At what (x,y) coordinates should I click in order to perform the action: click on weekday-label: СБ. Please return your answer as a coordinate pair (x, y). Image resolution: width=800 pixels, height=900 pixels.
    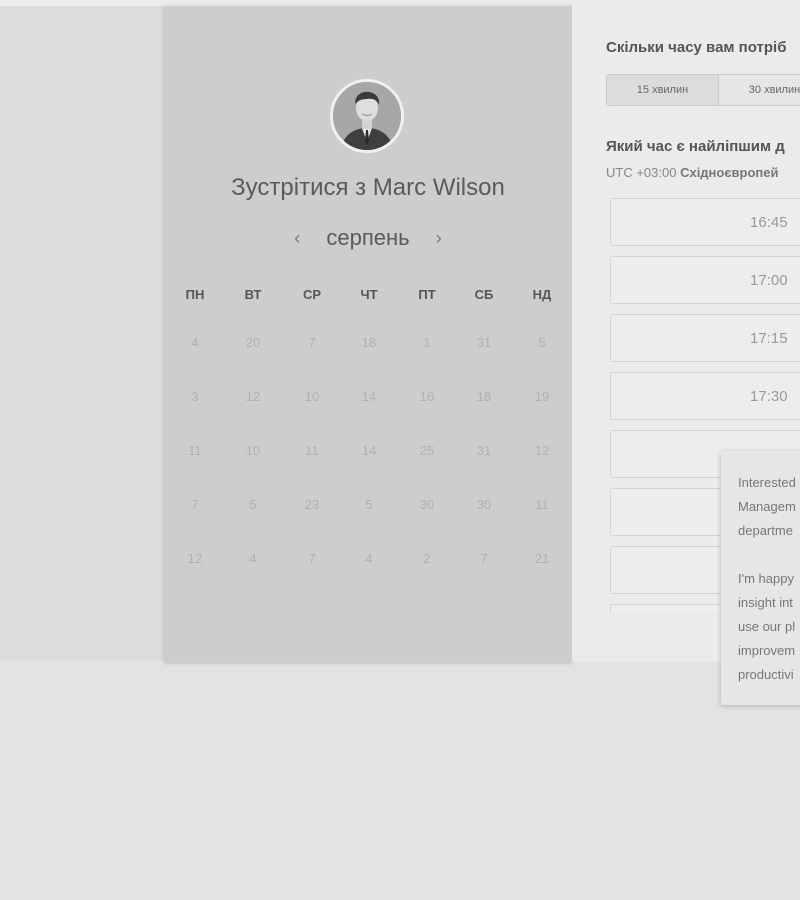
    Looking at the image, I should click on (484, 294).